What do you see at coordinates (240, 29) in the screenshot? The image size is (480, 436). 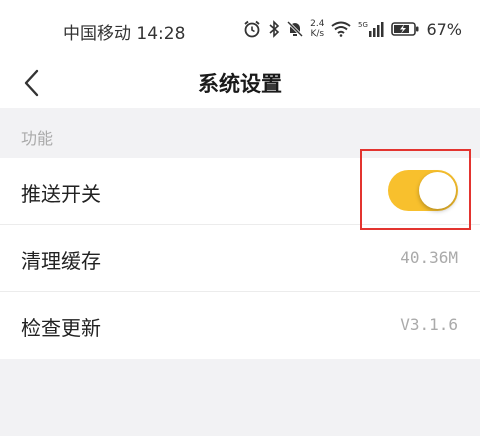 I see `status-bar: 中国移动 14:28 2.4 K/s 5G 67%` at bounding box center [240, 29].